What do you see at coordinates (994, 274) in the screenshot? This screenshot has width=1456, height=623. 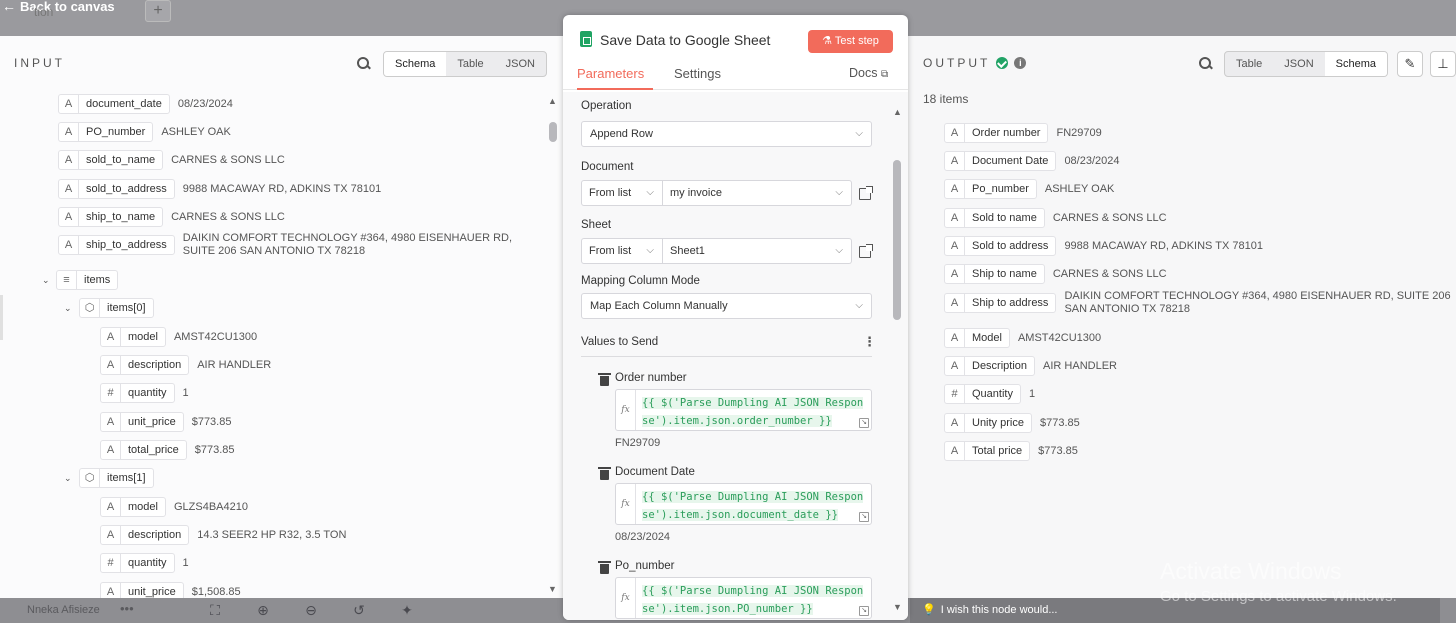 I see `schema-field-chip: A Ship to name` at bounding box center [994, 274].